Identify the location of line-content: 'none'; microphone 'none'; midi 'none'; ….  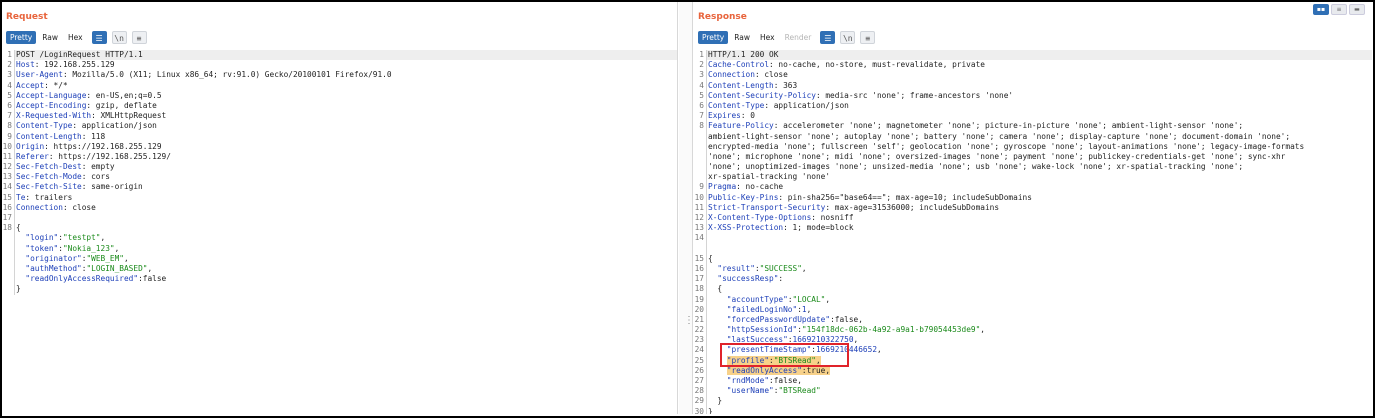
(1039, 157).